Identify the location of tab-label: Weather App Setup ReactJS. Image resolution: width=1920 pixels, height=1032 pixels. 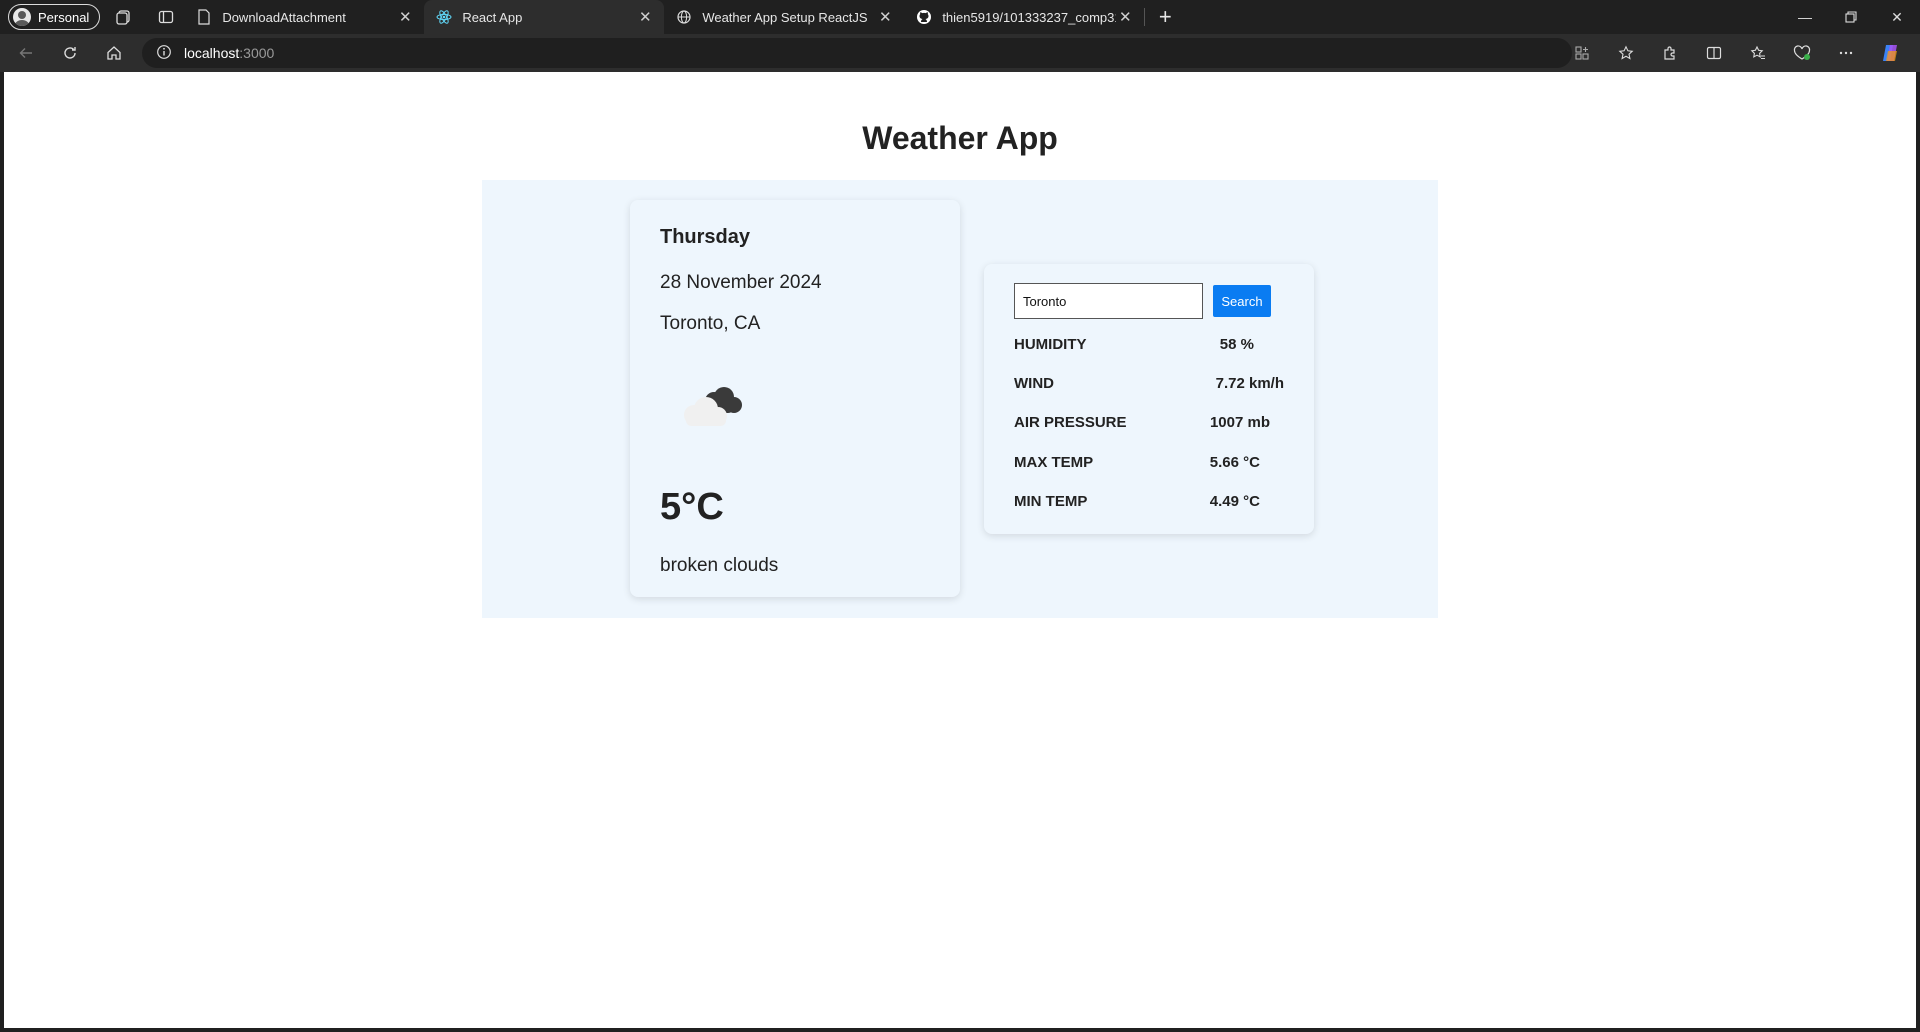
(785, 17).